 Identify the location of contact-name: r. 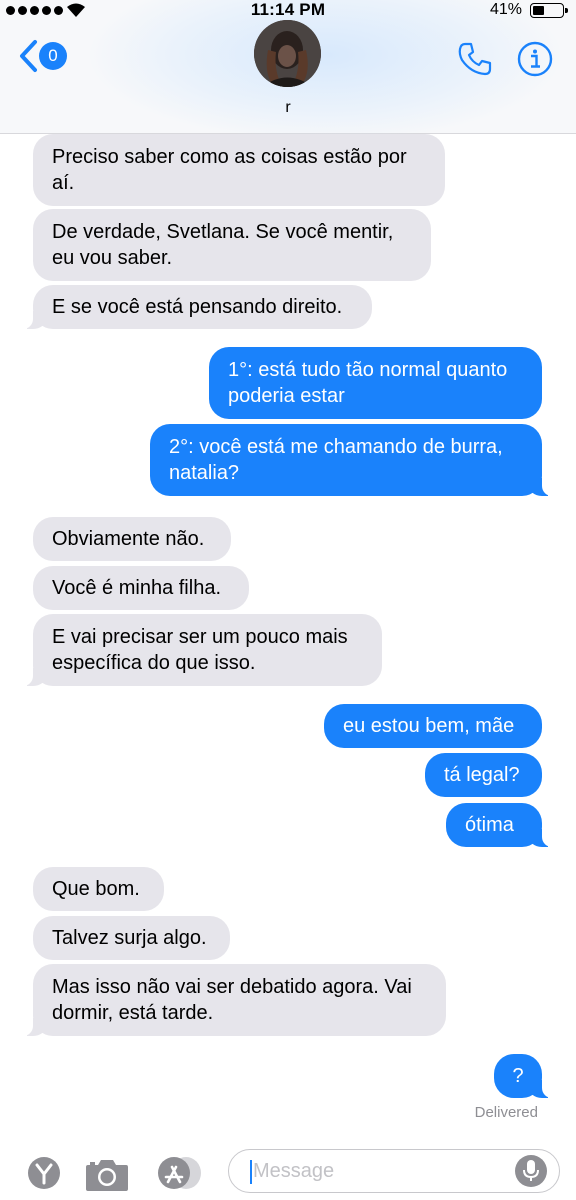
(288, 108).